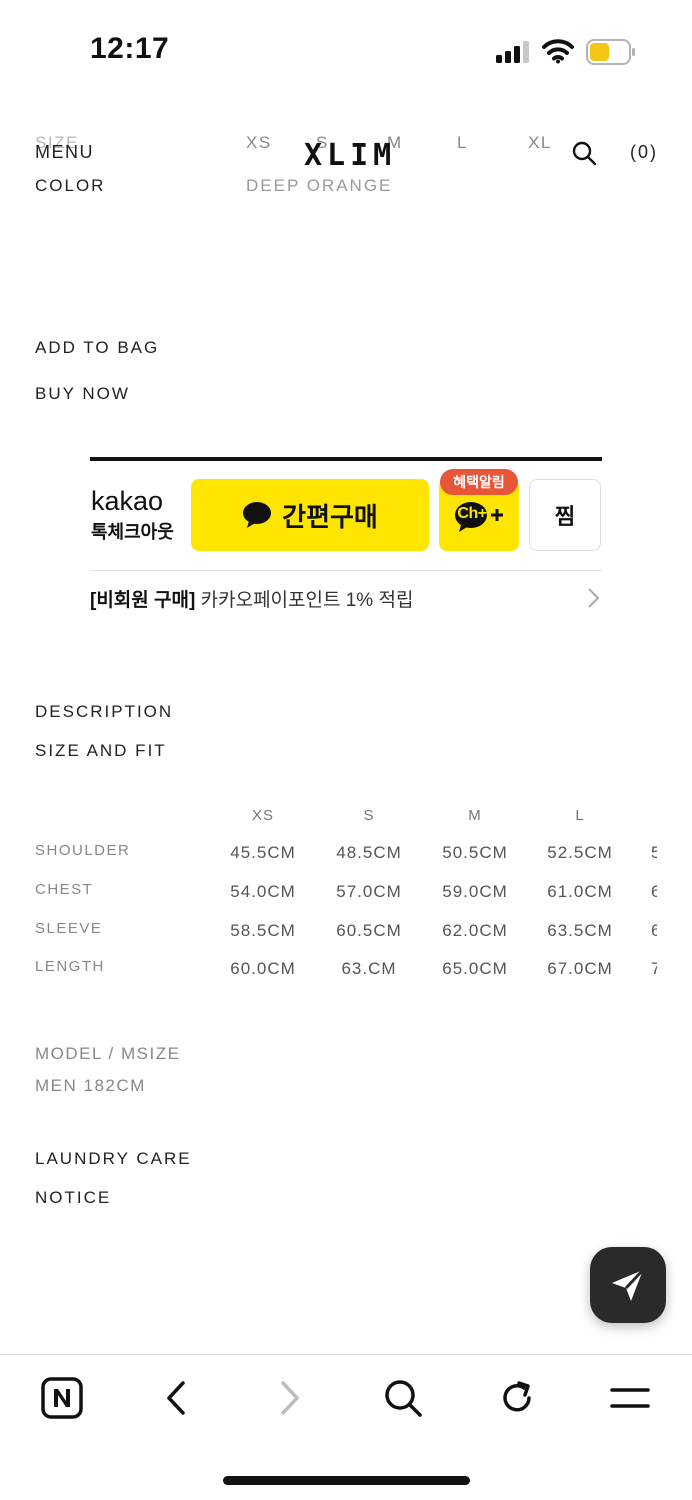 This screenshot has width=692, height=1500. Describe the element at coordinates (346, 570) in the screenshot. I see `kakao-separator` at that location.